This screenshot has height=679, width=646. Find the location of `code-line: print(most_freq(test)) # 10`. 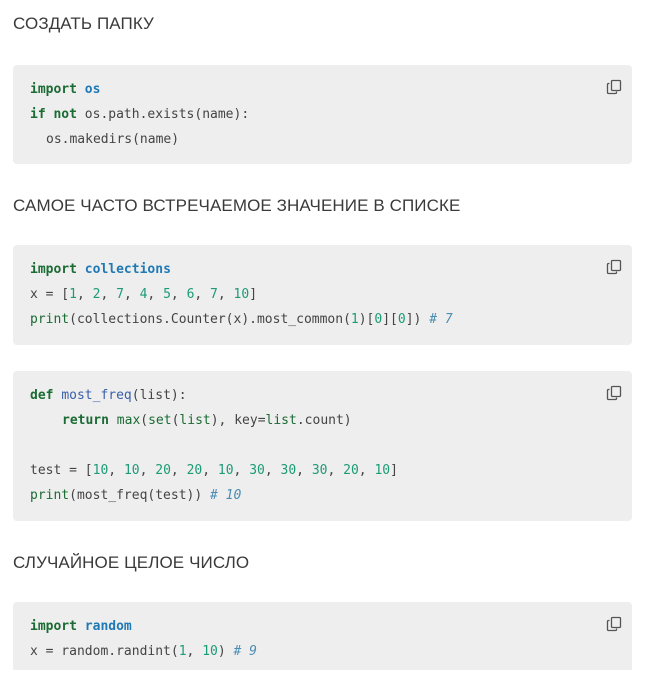

code-line: print(most_freq(test)) # 10 is located at coordinates (135, 495).